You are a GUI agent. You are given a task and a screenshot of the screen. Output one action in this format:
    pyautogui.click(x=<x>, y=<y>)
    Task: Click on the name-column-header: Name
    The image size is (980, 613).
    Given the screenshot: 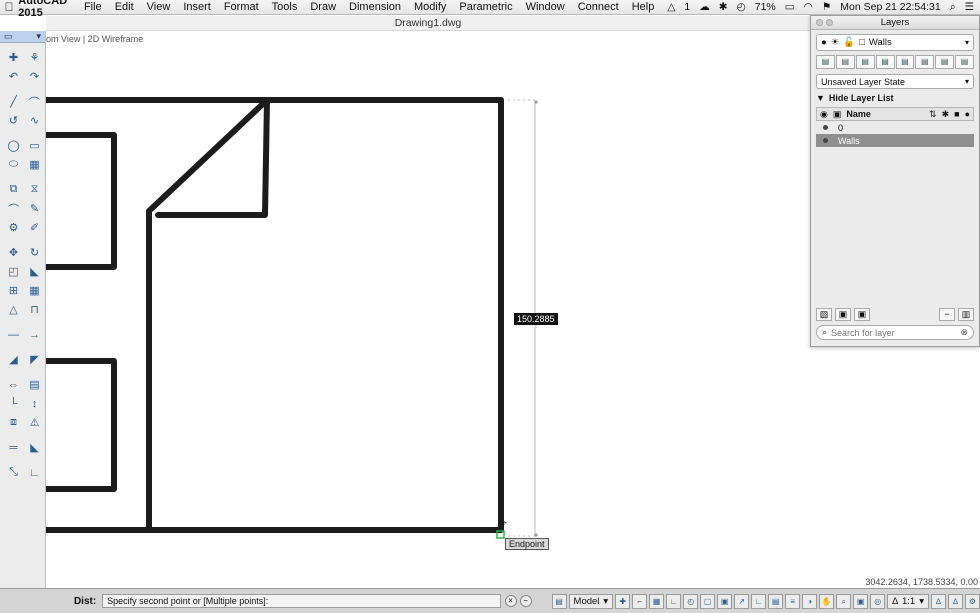 What is the action you would take?
    pyautogui.click(x=885, y=114)
    